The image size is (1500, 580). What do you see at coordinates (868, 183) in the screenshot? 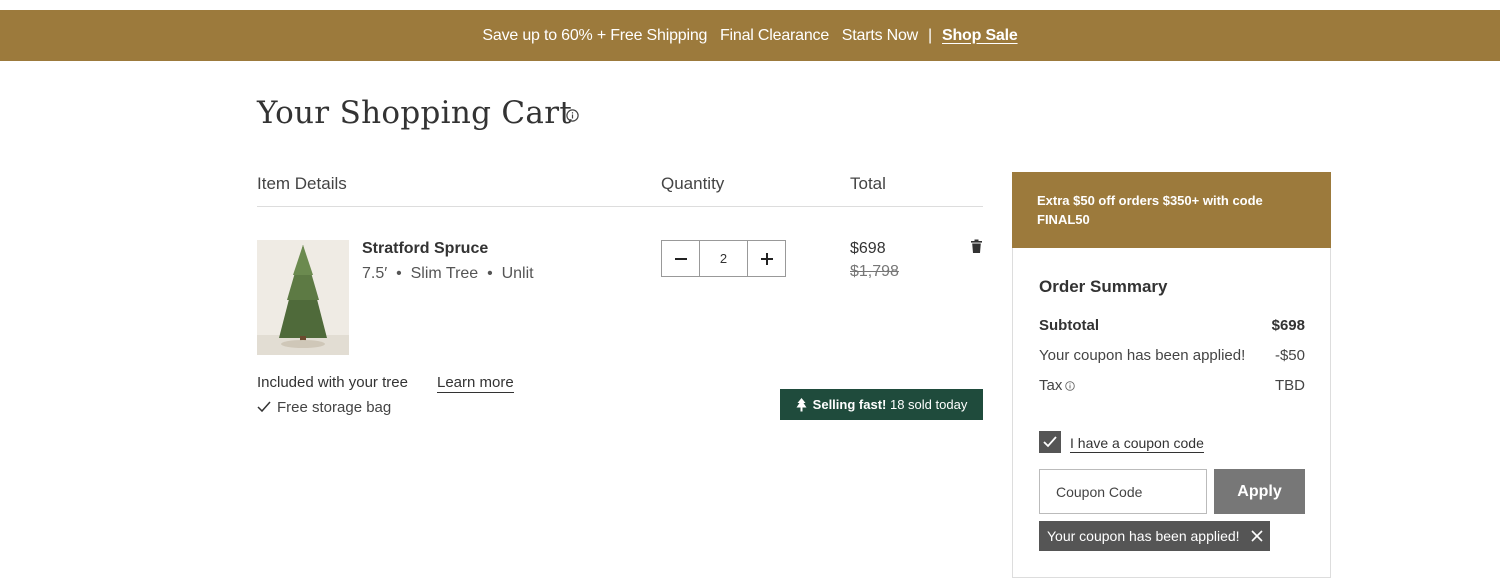
I see `column-header-total: Total` at bounding box center [868, 183].